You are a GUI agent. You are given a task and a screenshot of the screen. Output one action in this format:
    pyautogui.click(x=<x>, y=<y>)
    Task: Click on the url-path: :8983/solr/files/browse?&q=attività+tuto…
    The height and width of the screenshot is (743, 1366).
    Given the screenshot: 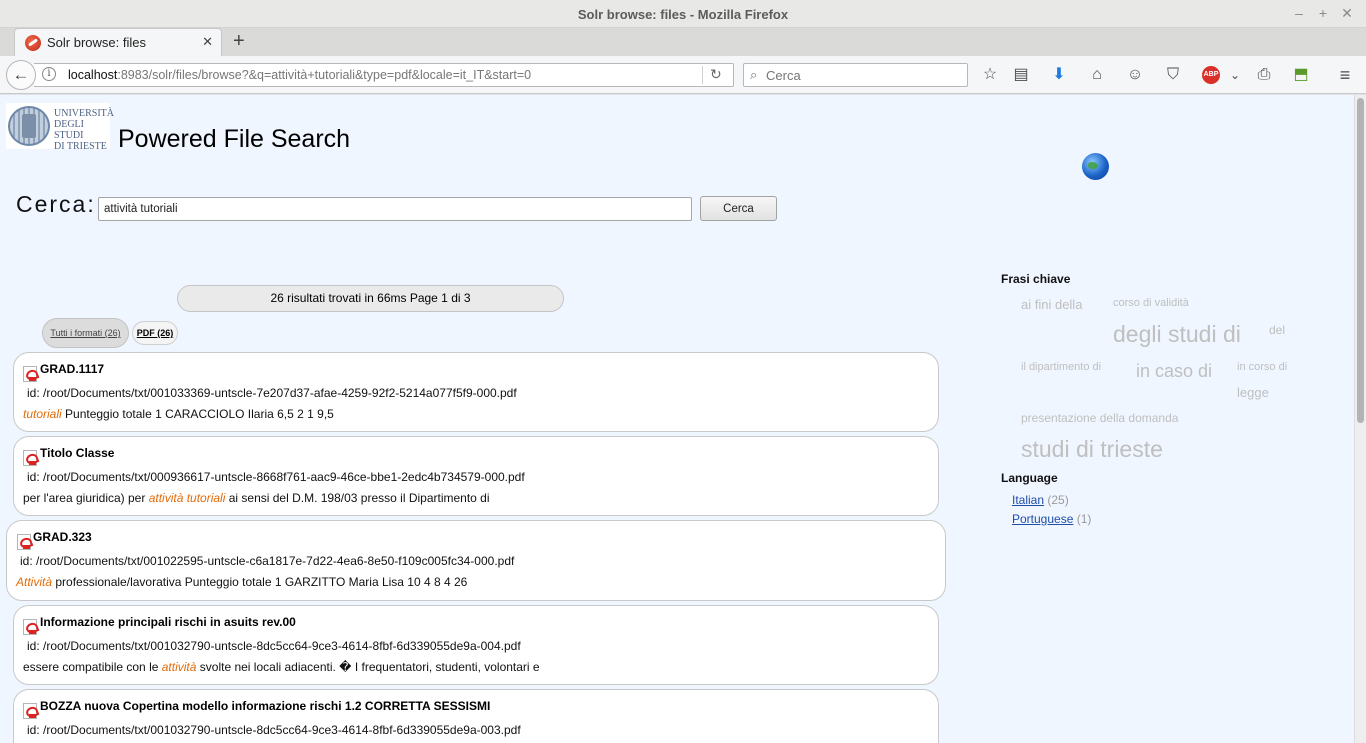 What is the action you would take?
    pyautogui.click(x=324, y=75)
    